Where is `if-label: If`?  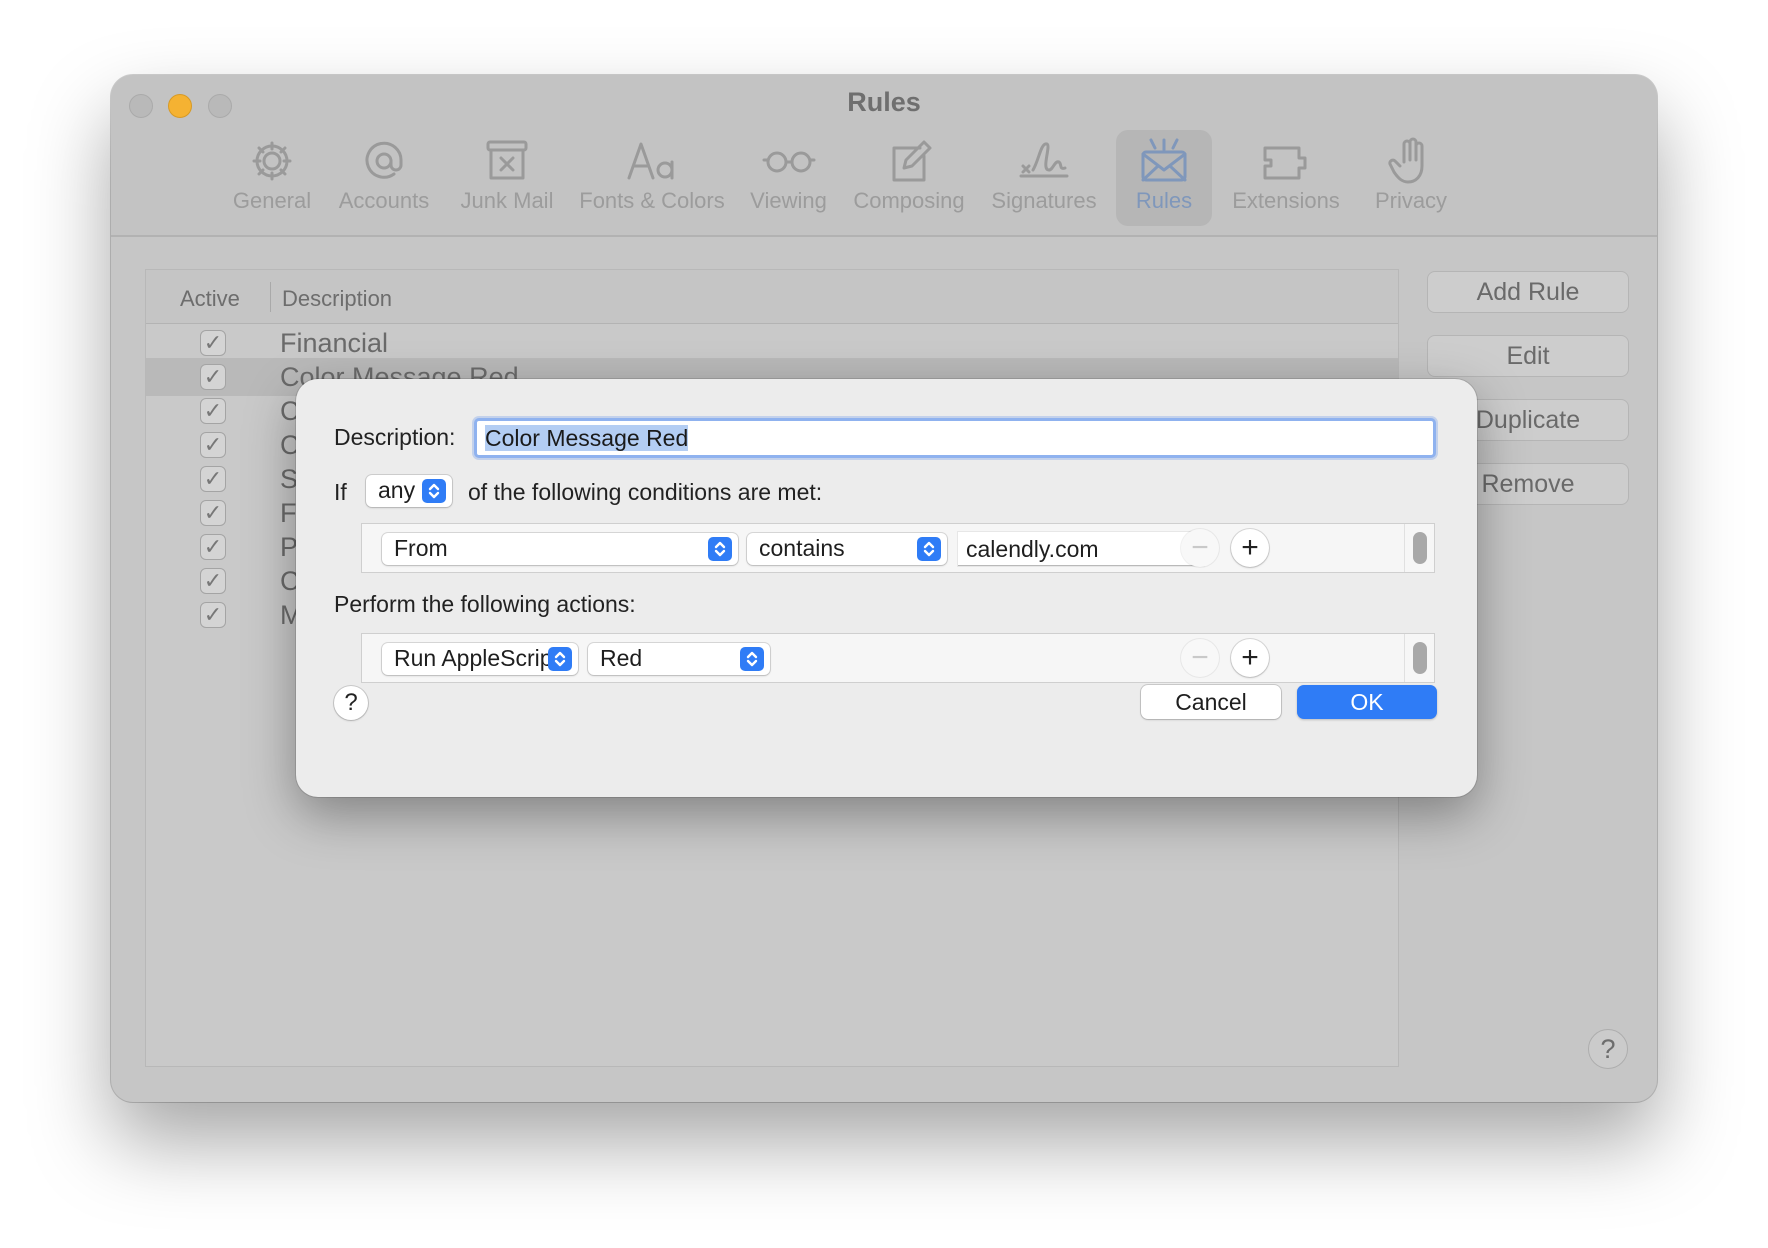 if-label: If is located at coordinates (340, 492).